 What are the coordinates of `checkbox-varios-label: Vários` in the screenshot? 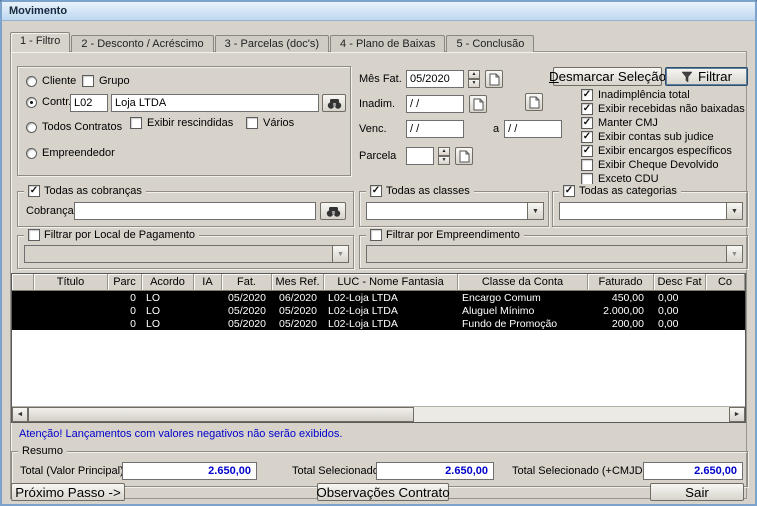 It's located at (279, 123).